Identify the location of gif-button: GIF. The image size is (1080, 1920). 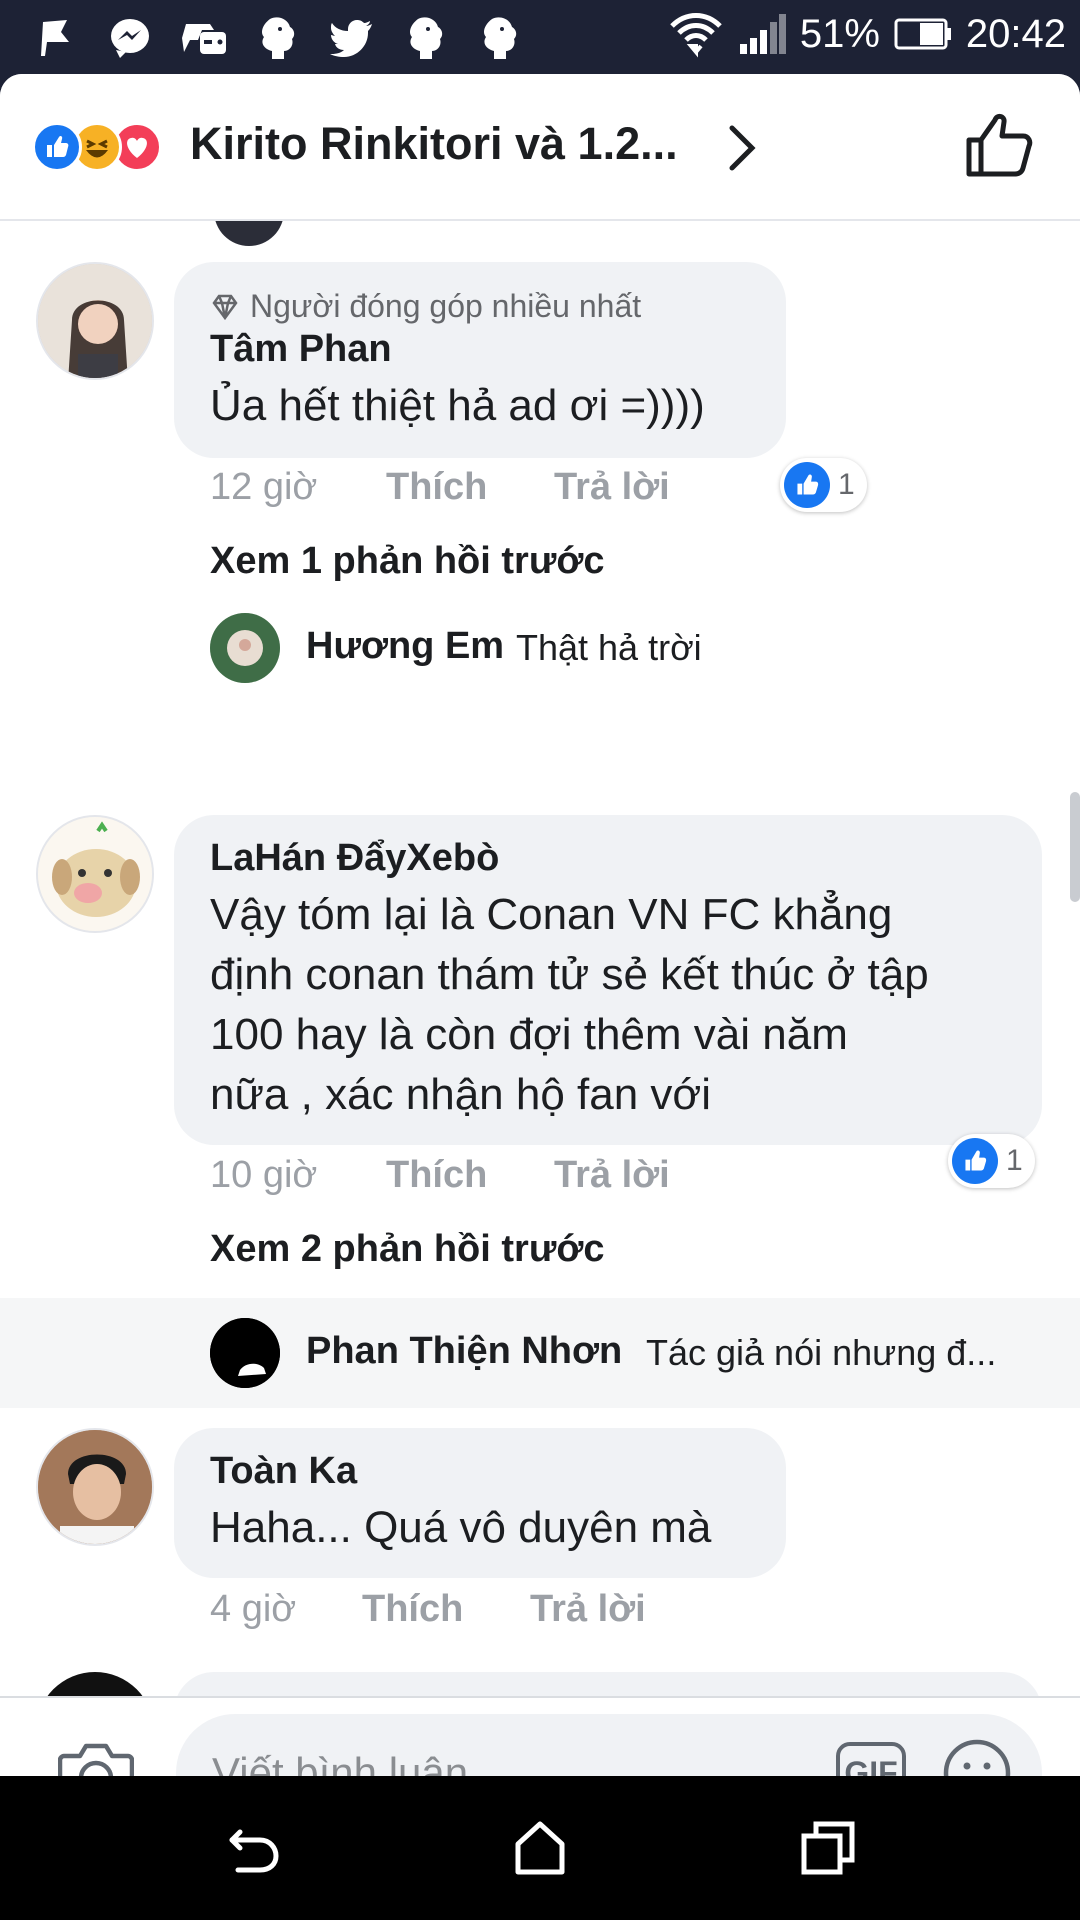
(871, 1759).